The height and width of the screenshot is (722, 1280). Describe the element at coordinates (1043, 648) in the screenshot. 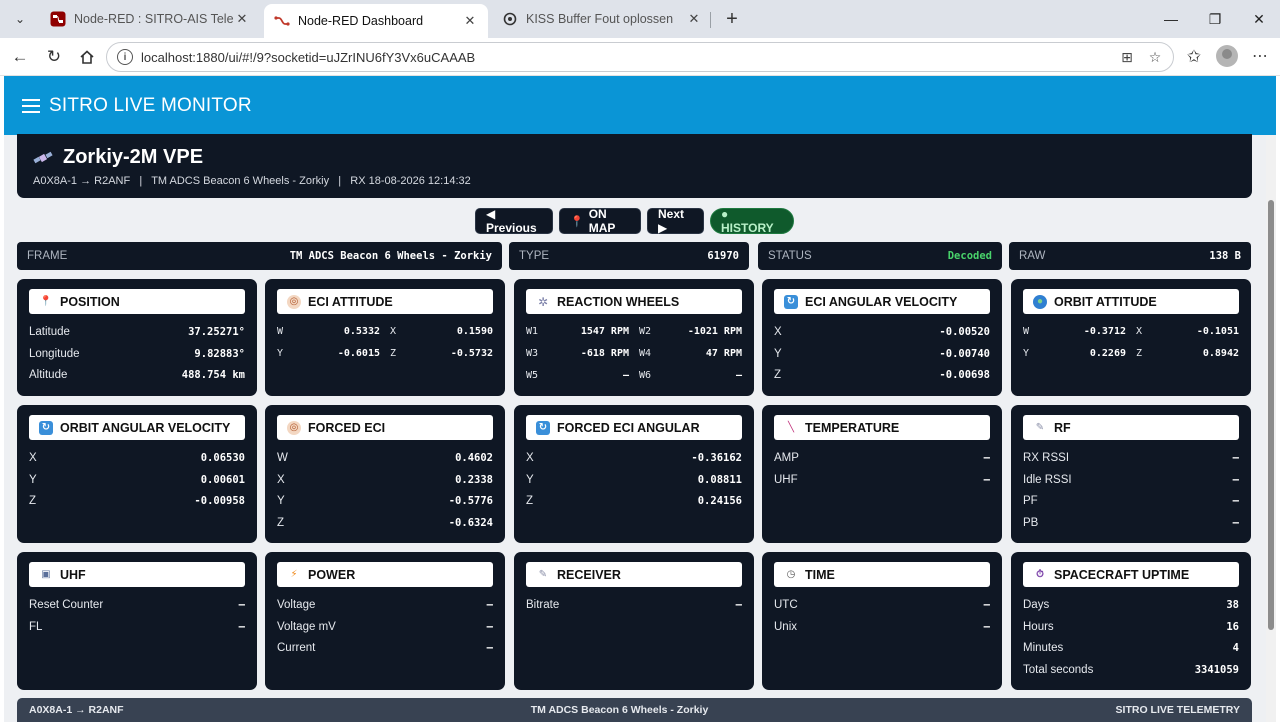

I see `uptime-minutes-label: Minutes` at that location.